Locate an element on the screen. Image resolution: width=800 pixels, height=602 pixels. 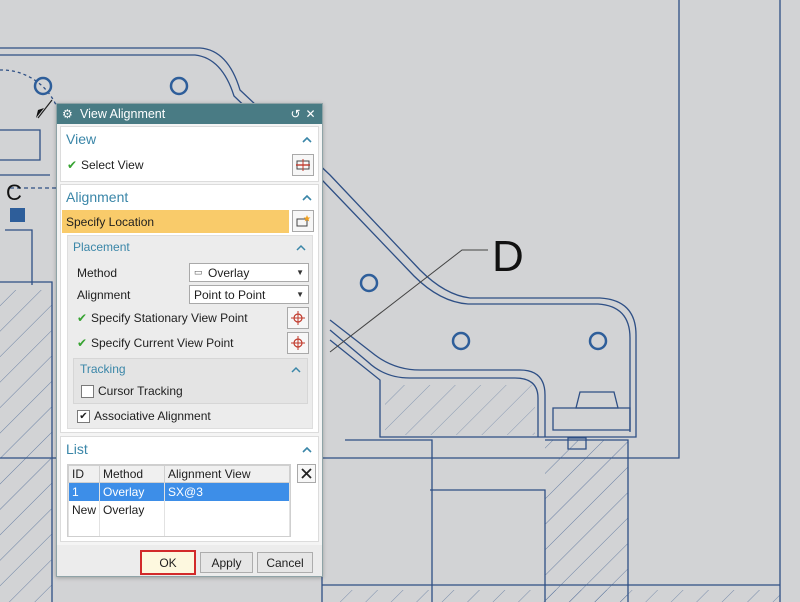
table-row-empty is located at coordinates (179, 527).